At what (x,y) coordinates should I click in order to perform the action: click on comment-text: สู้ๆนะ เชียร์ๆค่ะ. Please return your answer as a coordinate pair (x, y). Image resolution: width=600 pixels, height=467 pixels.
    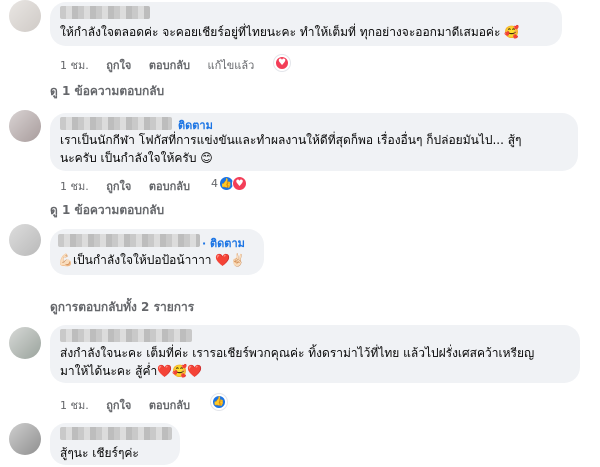
    Looking at the image, I should click on (99, 453).